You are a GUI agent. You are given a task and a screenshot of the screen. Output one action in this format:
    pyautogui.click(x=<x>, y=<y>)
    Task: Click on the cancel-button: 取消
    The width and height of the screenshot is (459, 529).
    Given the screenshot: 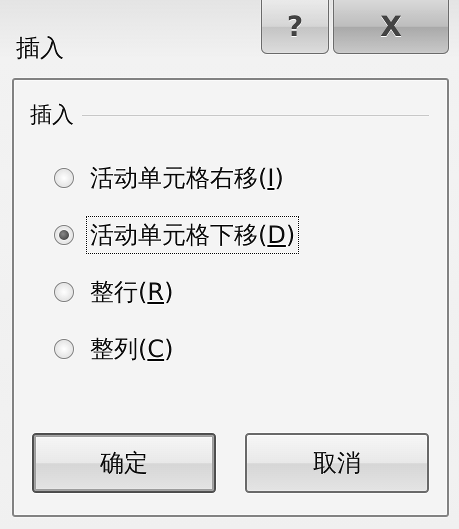 What is the action you would take?
    pyautogui.click(x=337, y=463)
    